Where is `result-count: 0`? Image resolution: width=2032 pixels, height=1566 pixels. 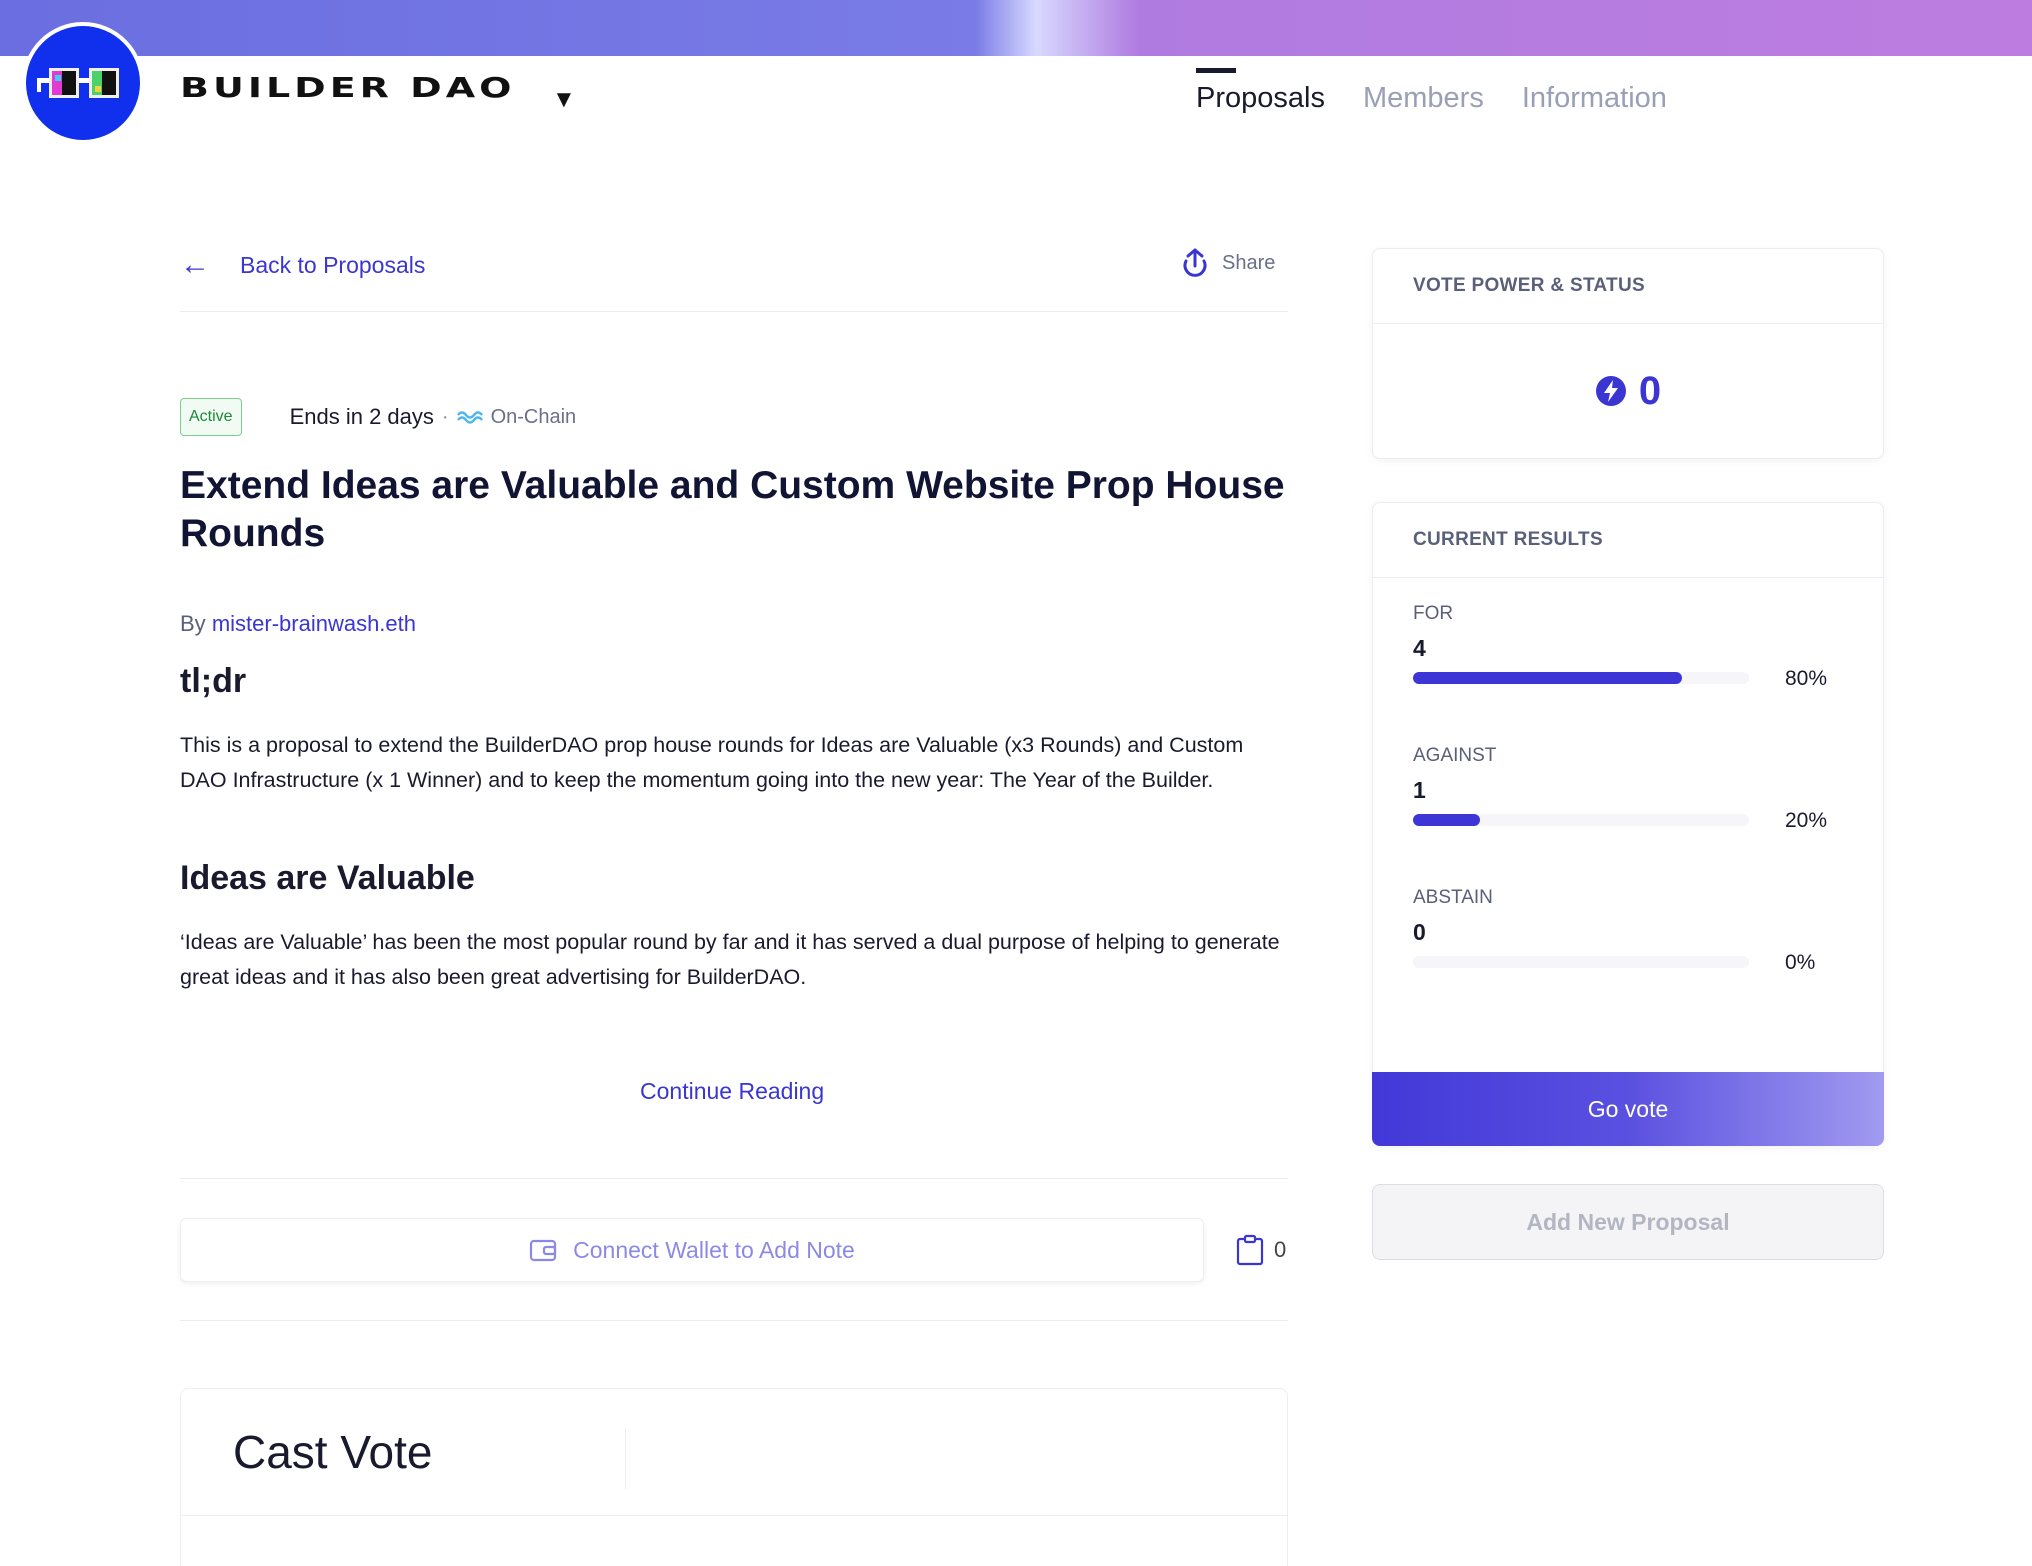 result-count: 0 is located at coordinates (1419, 932).